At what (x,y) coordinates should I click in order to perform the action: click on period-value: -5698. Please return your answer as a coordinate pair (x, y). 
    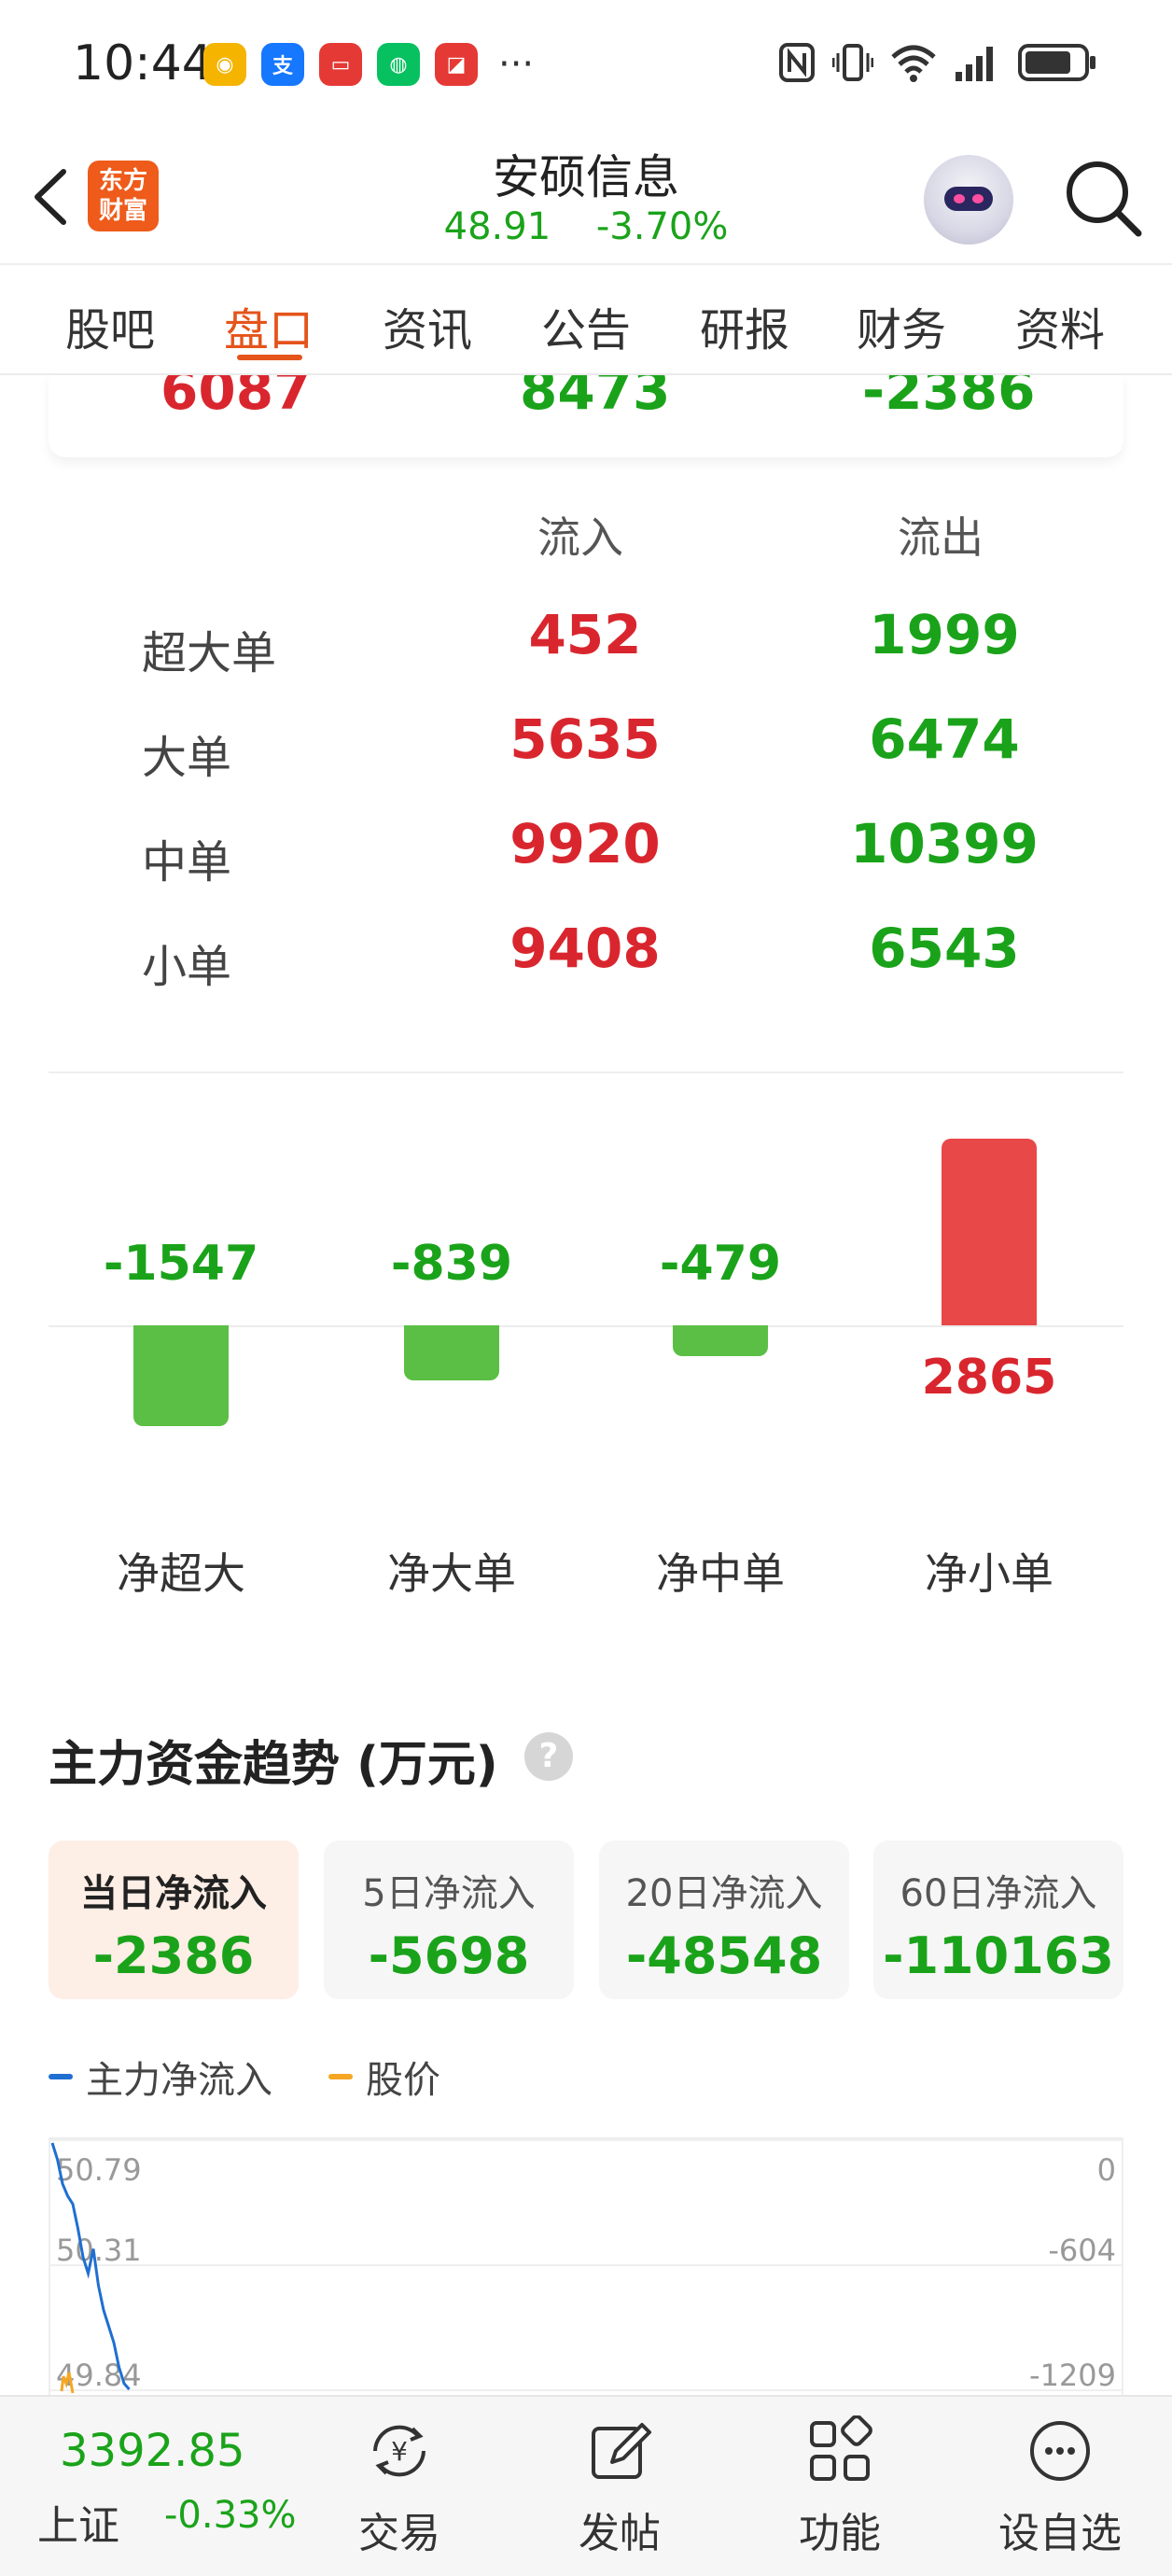
    Looking at the image, I should click on (449, 1956).